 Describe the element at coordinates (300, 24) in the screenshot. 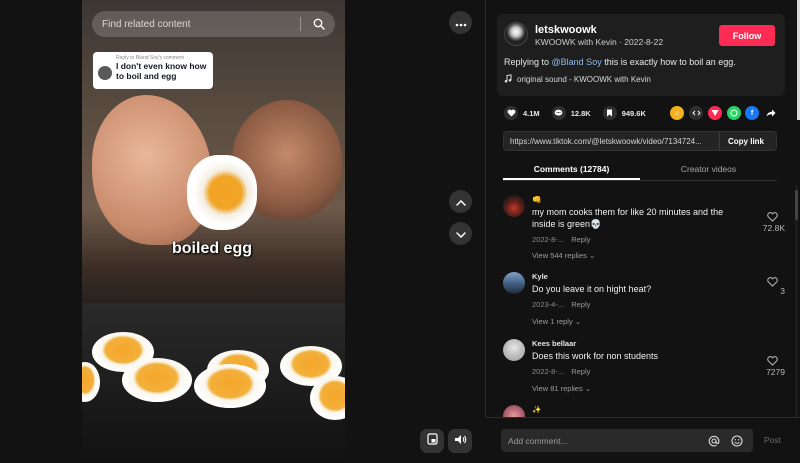

I see `search-divider` at that location.